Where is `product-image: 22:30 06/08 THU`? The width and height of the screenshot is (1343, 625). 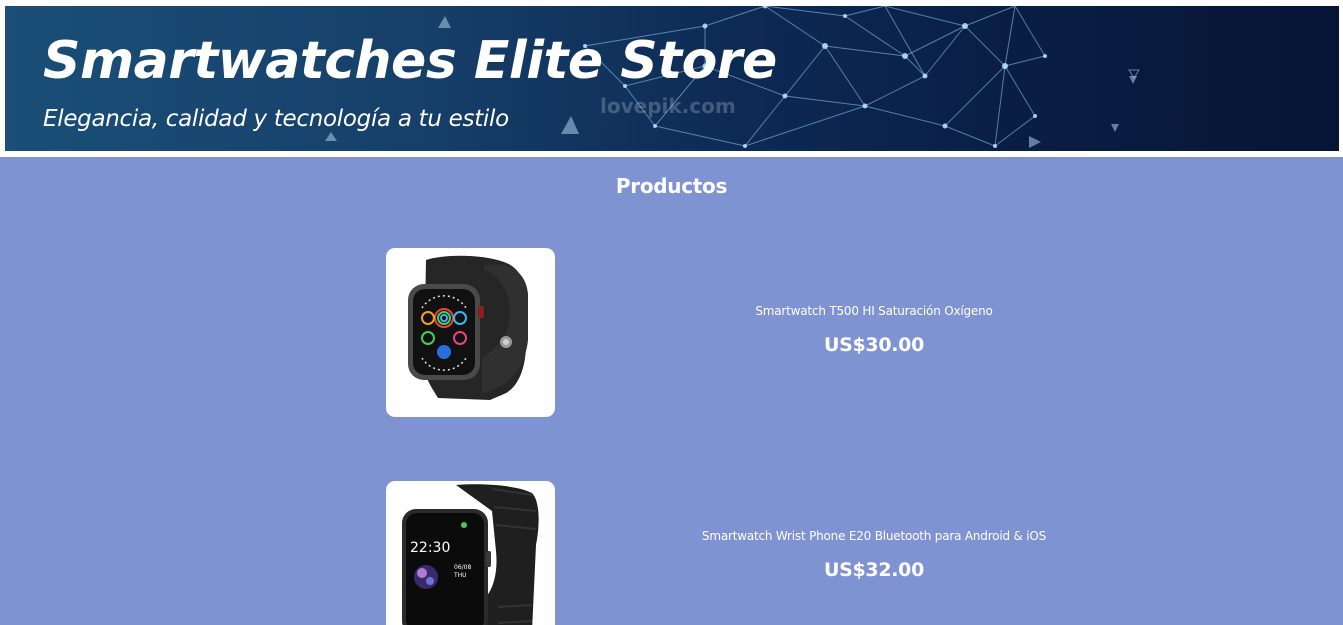
product-image: 22:30 06/08 THU is located at coordinates (470, 553).